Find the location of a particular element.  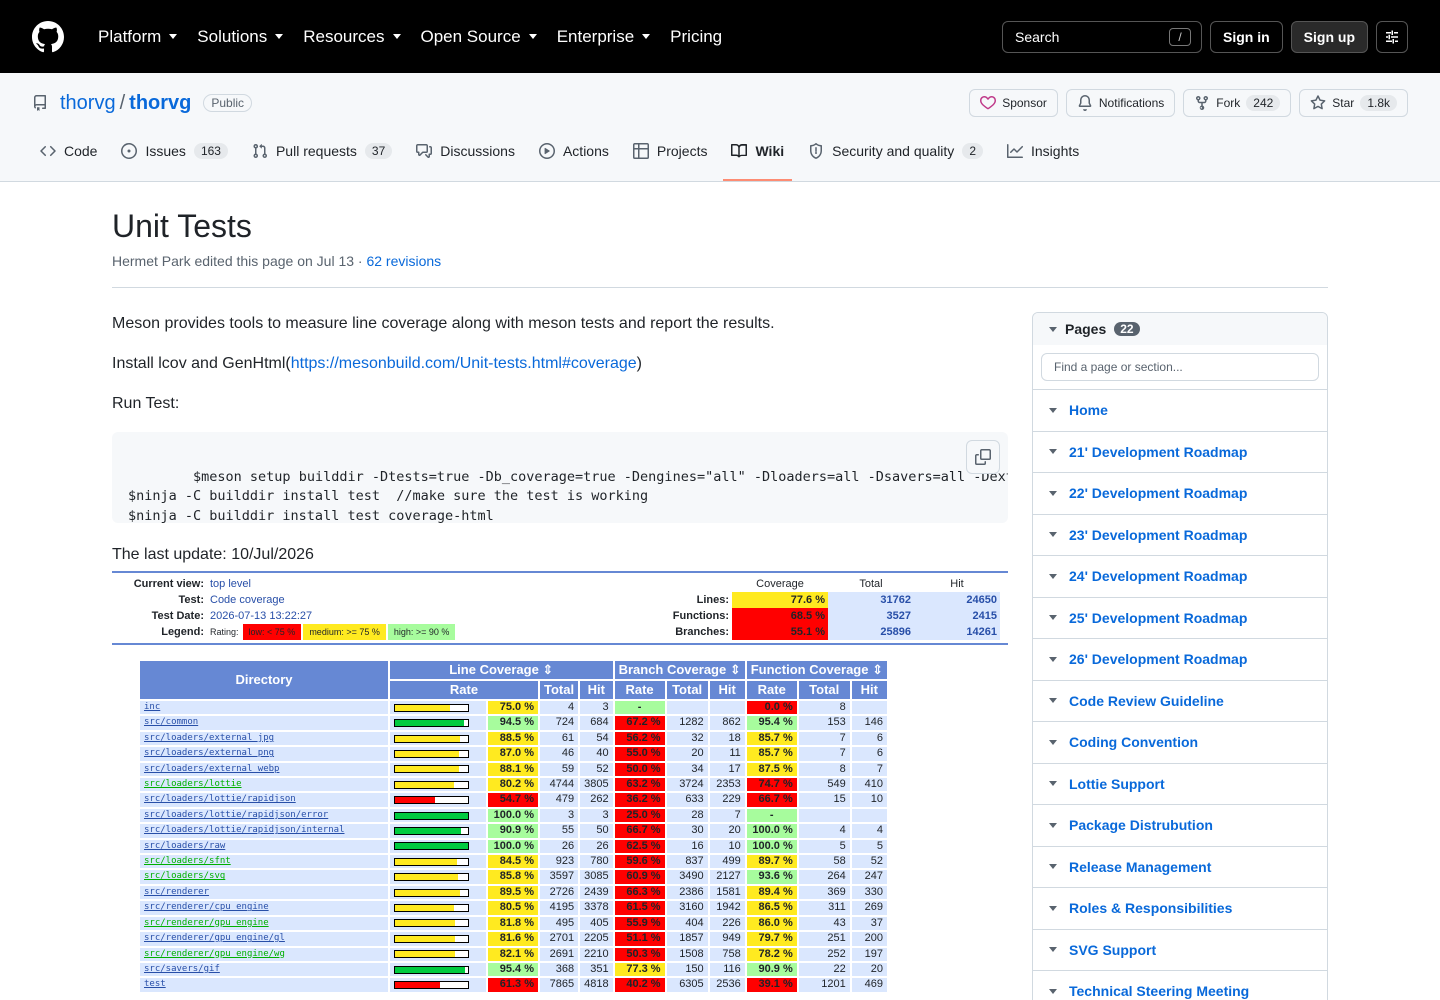

repo-name-link: thorvg is located at coordinates (160, 103).